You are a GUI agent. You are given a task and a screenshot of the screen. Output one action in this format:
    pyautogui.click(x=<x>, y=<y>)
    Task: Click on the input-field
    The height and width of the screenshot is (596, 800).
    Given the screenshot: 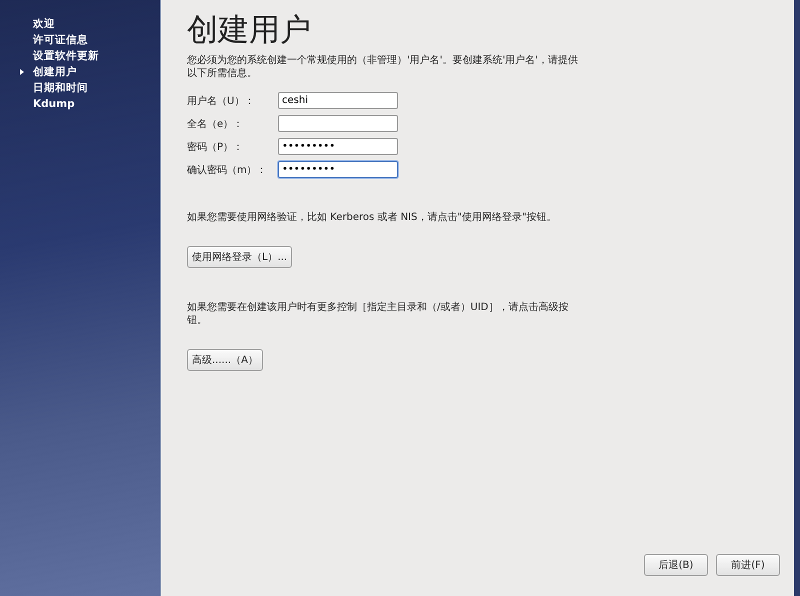 What is the action you would take?
    pyautogui.click(x=338, y=123)
    